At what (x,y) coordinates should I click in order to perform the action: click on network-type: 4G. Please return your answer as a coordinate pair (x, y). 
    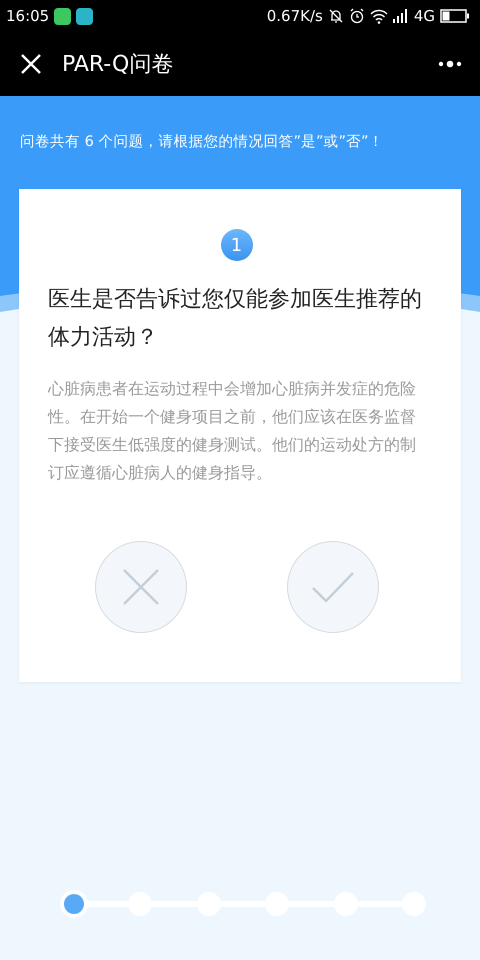
    Looking at the image, I should click on (424, 16).